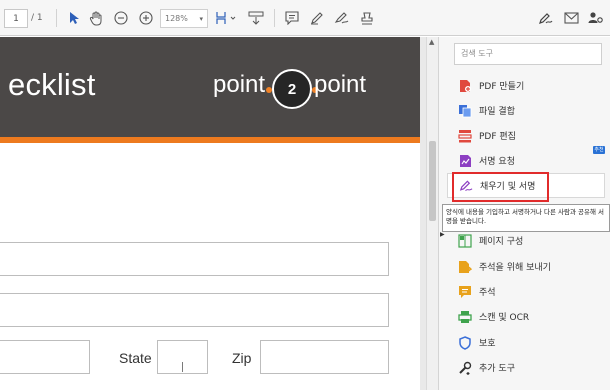 This screenshot has height=390, width=610. Describe the element at coordinates (16, 18) in the screenshot. I see `page-number-input: 1` at that location.